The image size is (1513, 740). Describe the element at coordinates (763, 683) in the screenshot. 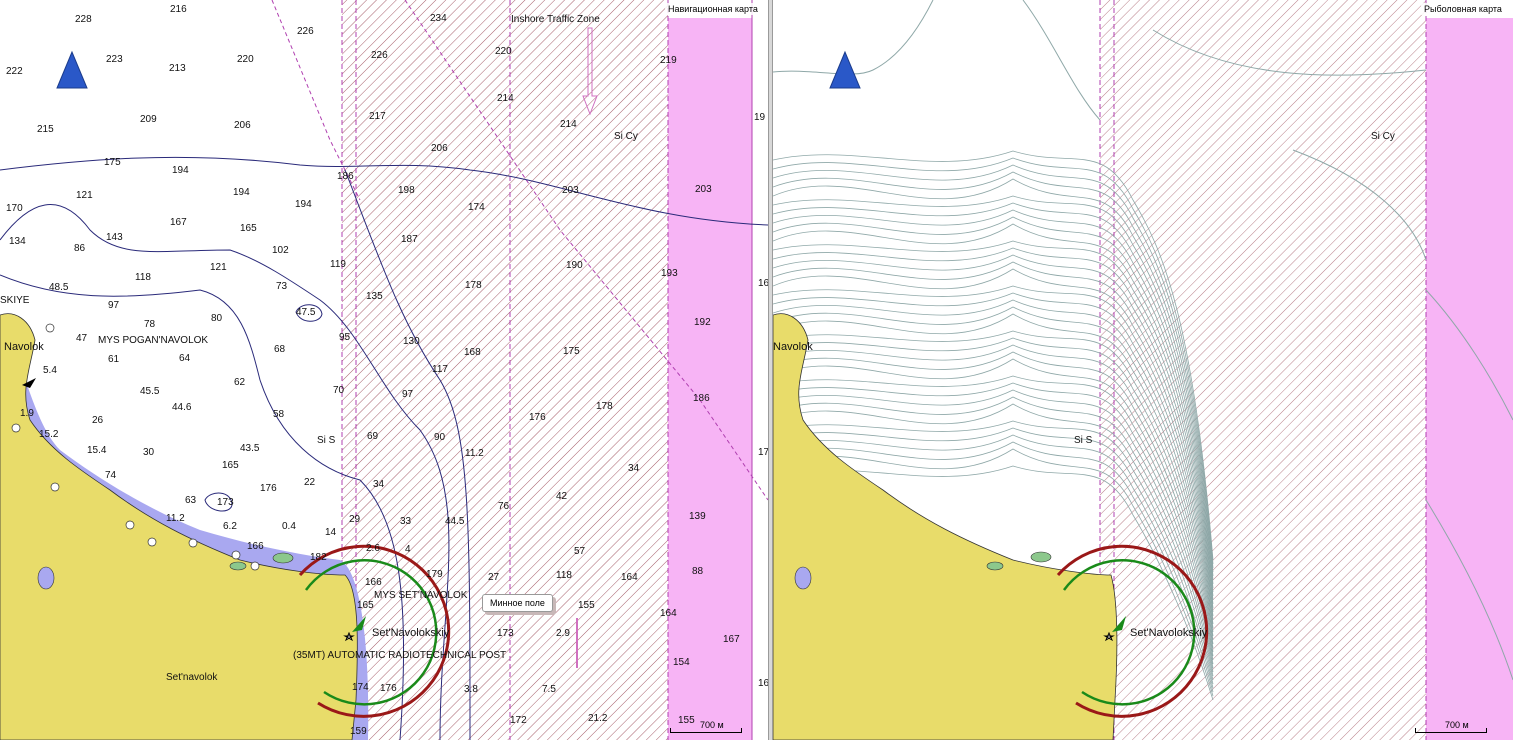

I see `depth-sounding: 163` at that location.